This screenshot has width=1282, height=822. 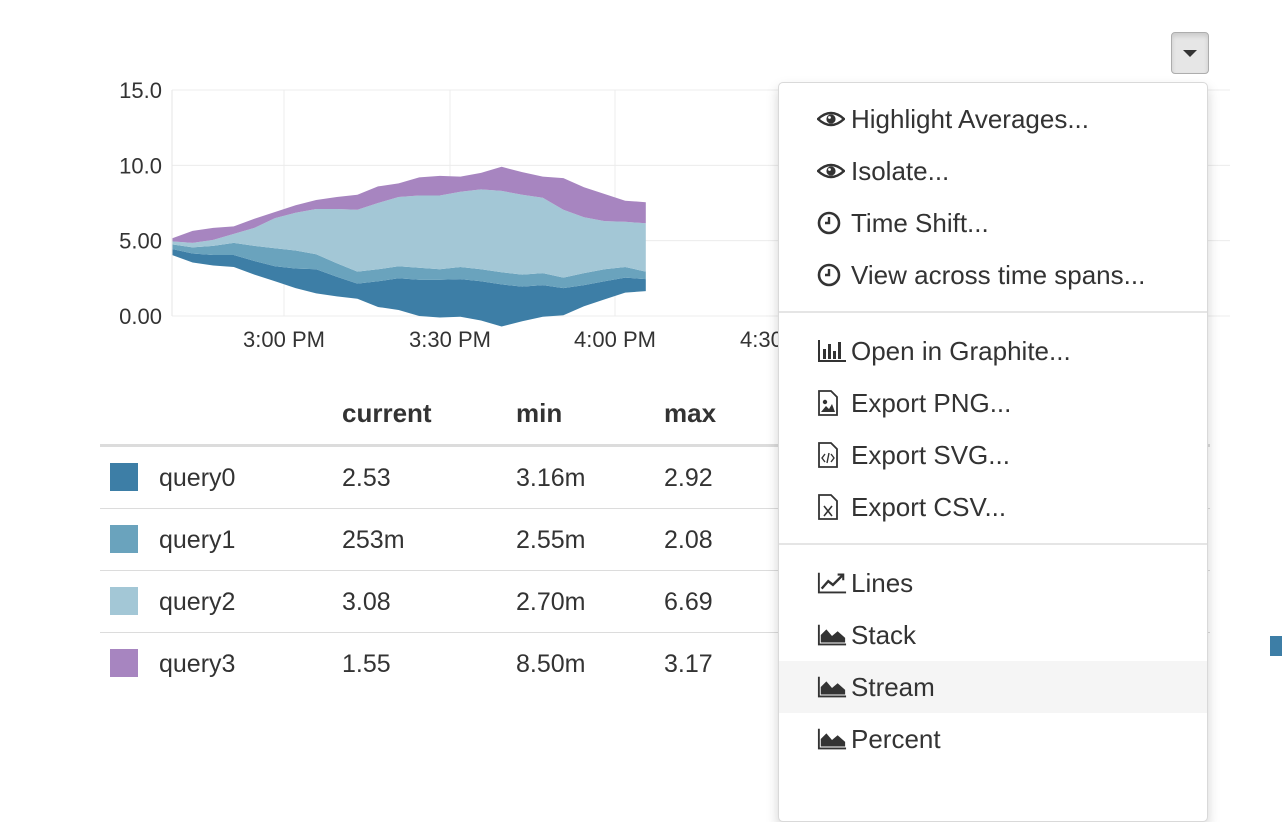 What do you see at coordinates (551, 602) in the screenshot?
I see `legend-min-value: 2.70m` at bounding box center [551, 602].